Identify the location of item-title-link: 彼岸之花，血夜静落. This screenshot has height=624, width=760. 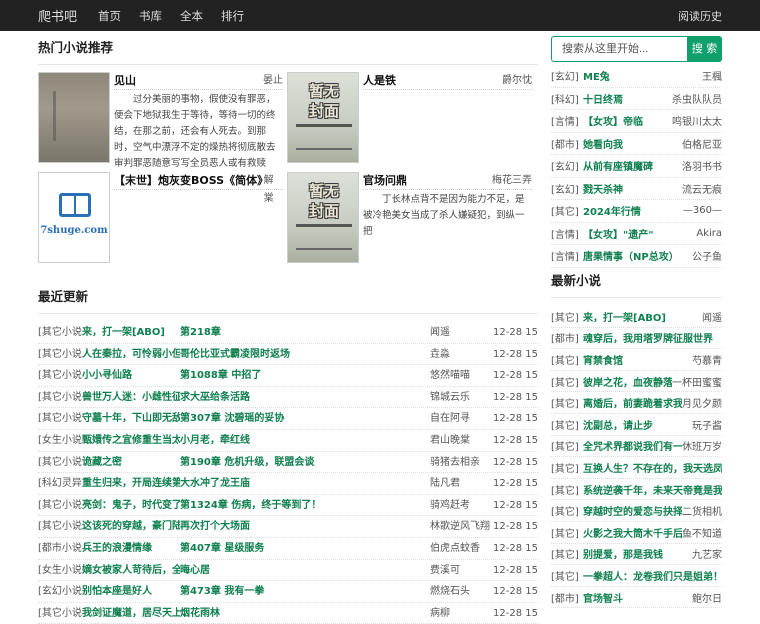
(627, 381).